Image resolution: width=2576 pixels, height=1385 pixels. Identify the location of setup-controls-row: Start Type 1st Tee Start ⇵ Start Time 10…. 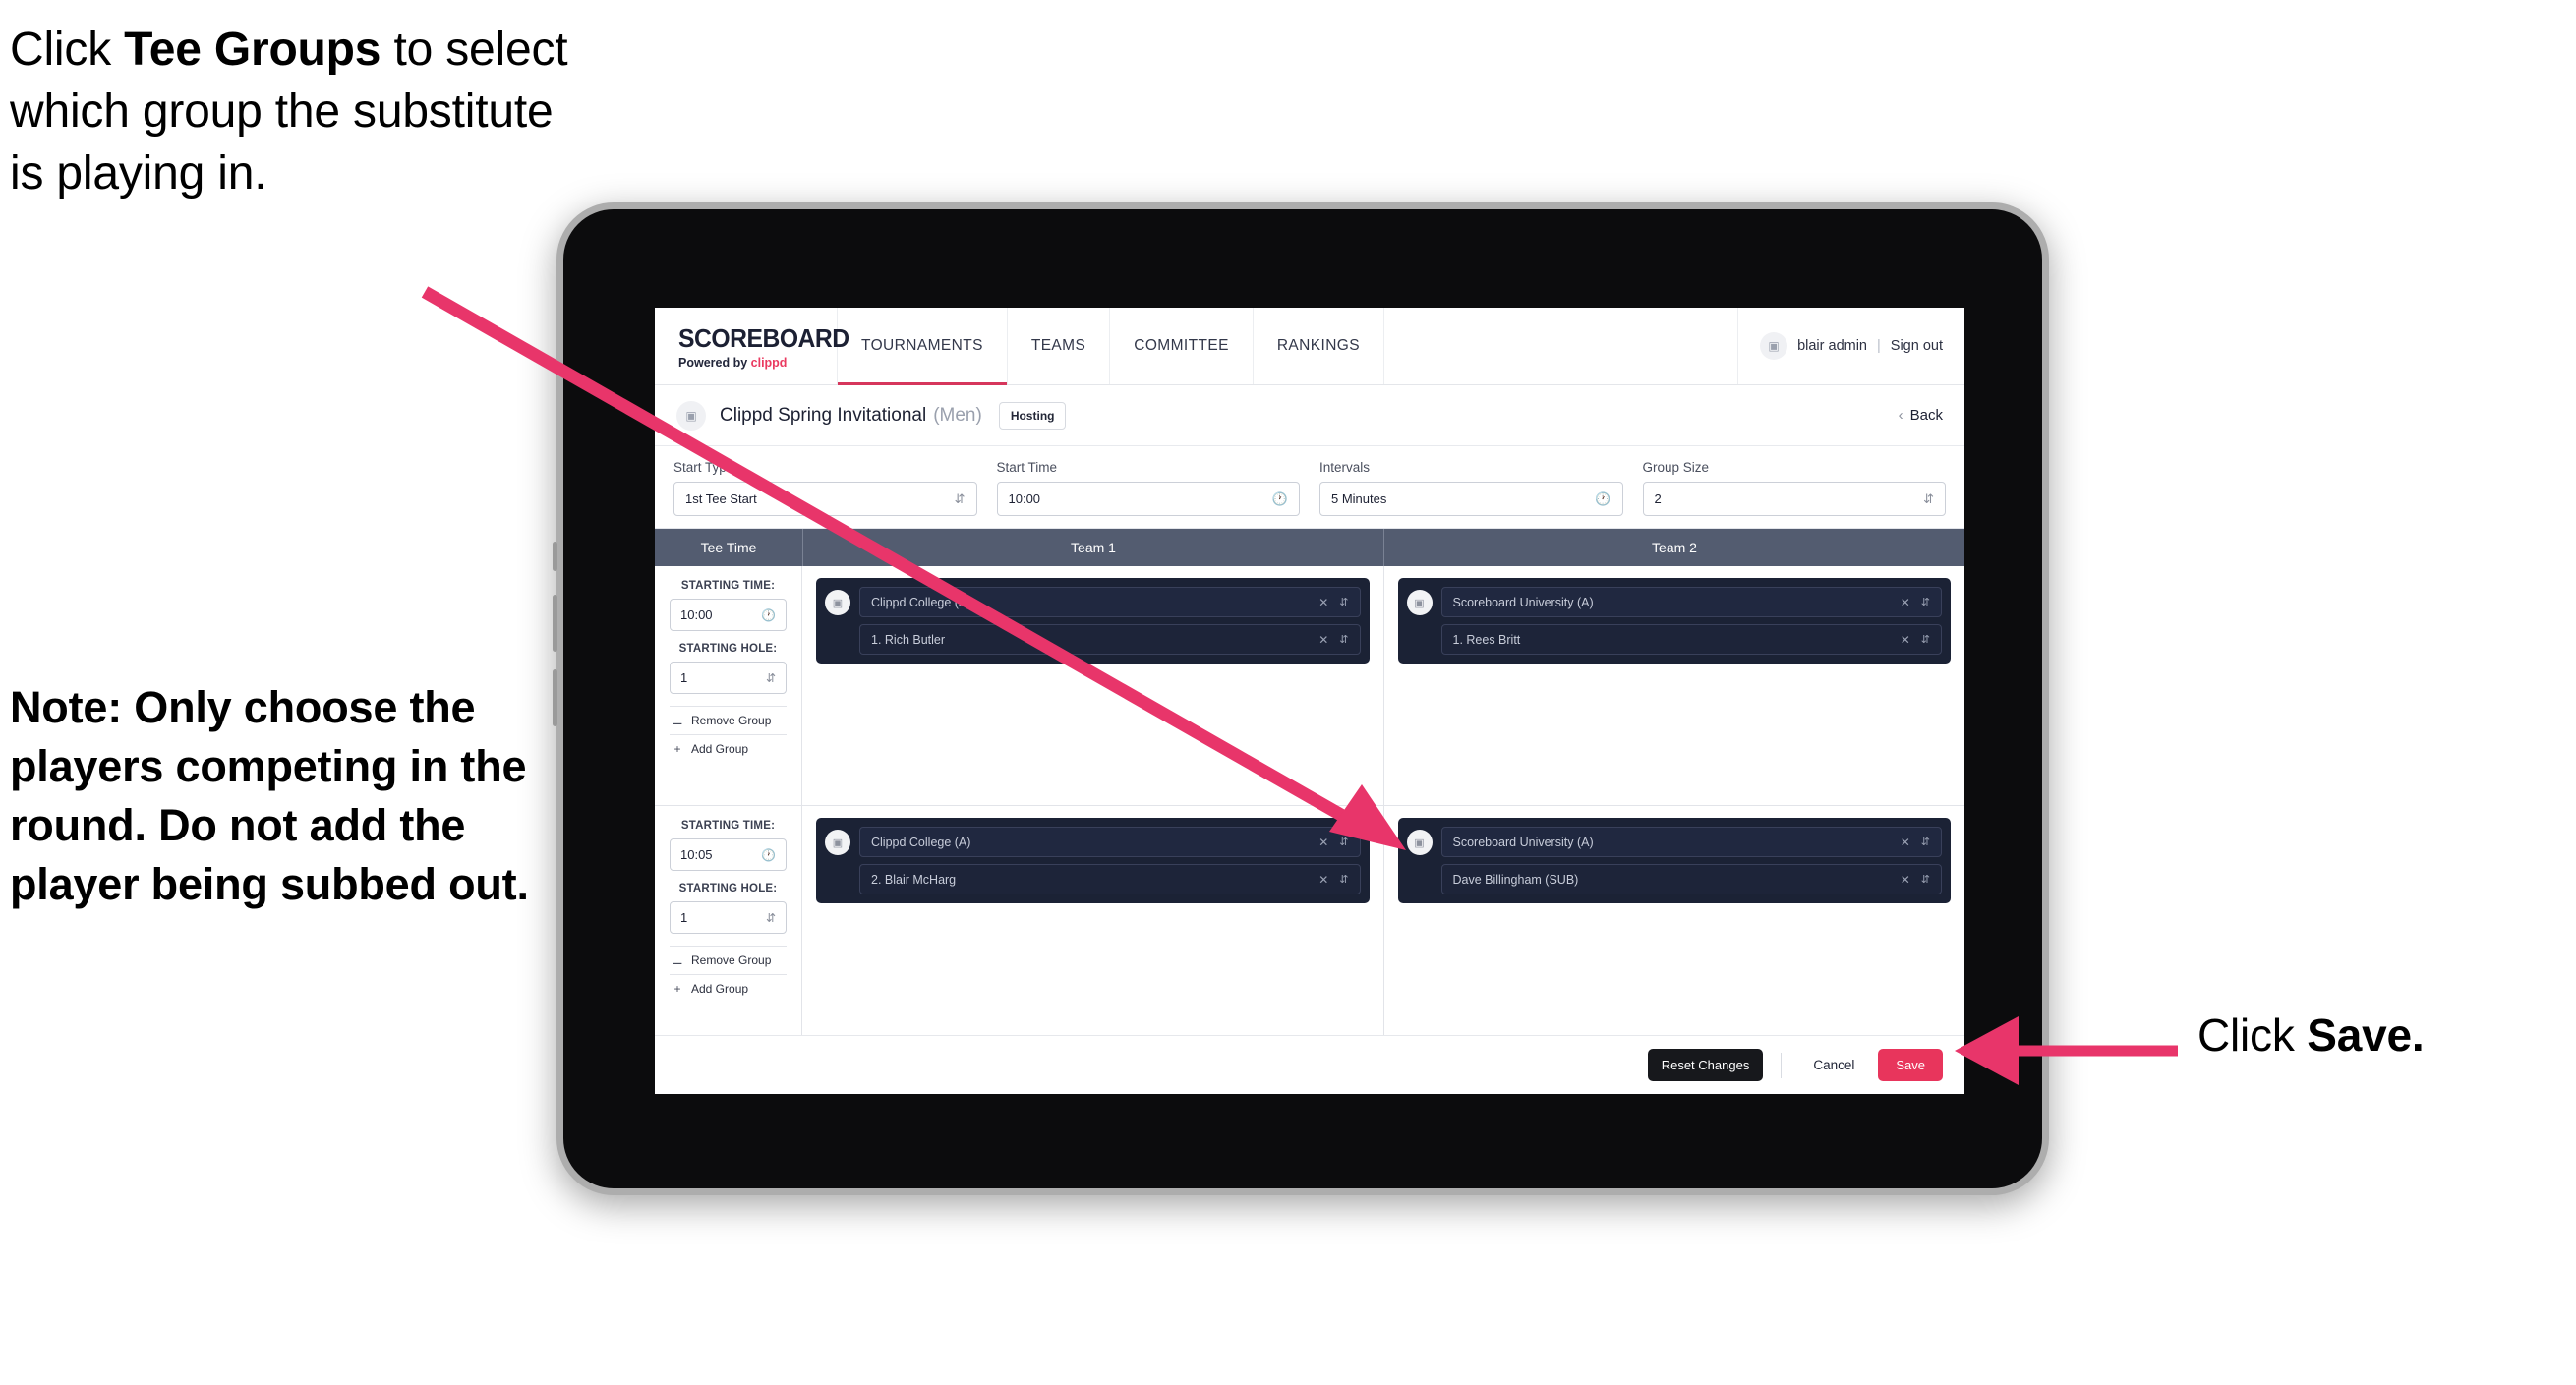
(1309, 487).